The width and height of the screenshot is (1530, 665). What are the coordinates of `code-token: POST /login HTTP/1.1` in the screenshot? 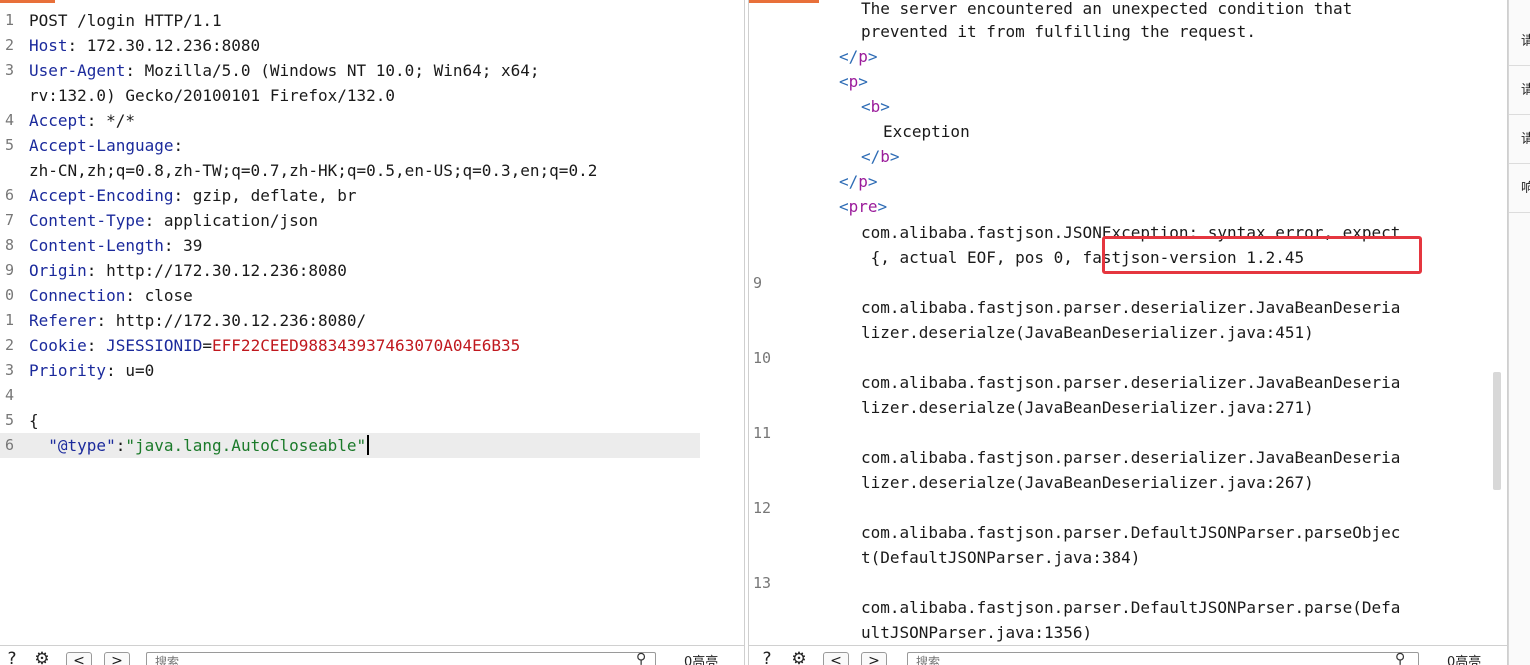 It's located at (125, 20).